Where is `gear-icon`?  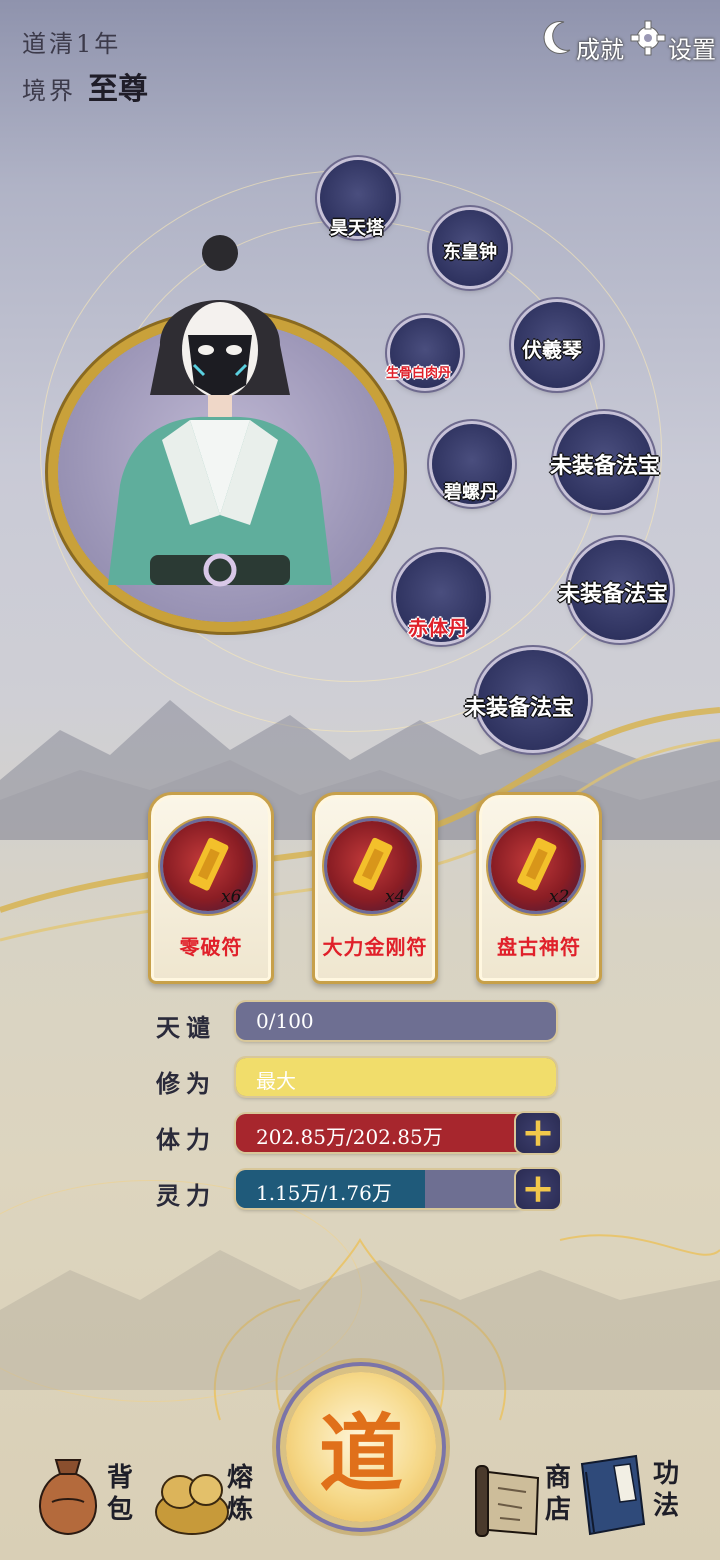 gear-icon is located at coordinates (648, 37).